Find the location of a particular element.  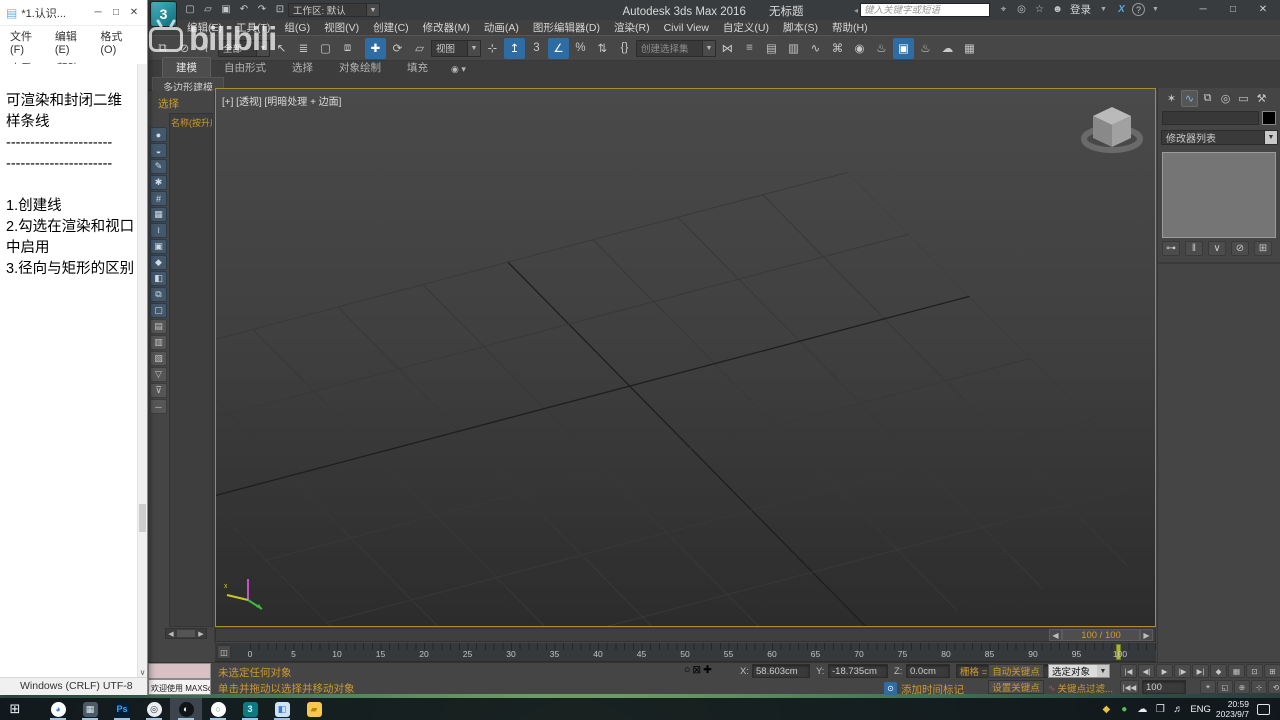

menu-item: 视图(V) is located at coordinates (341, 27).